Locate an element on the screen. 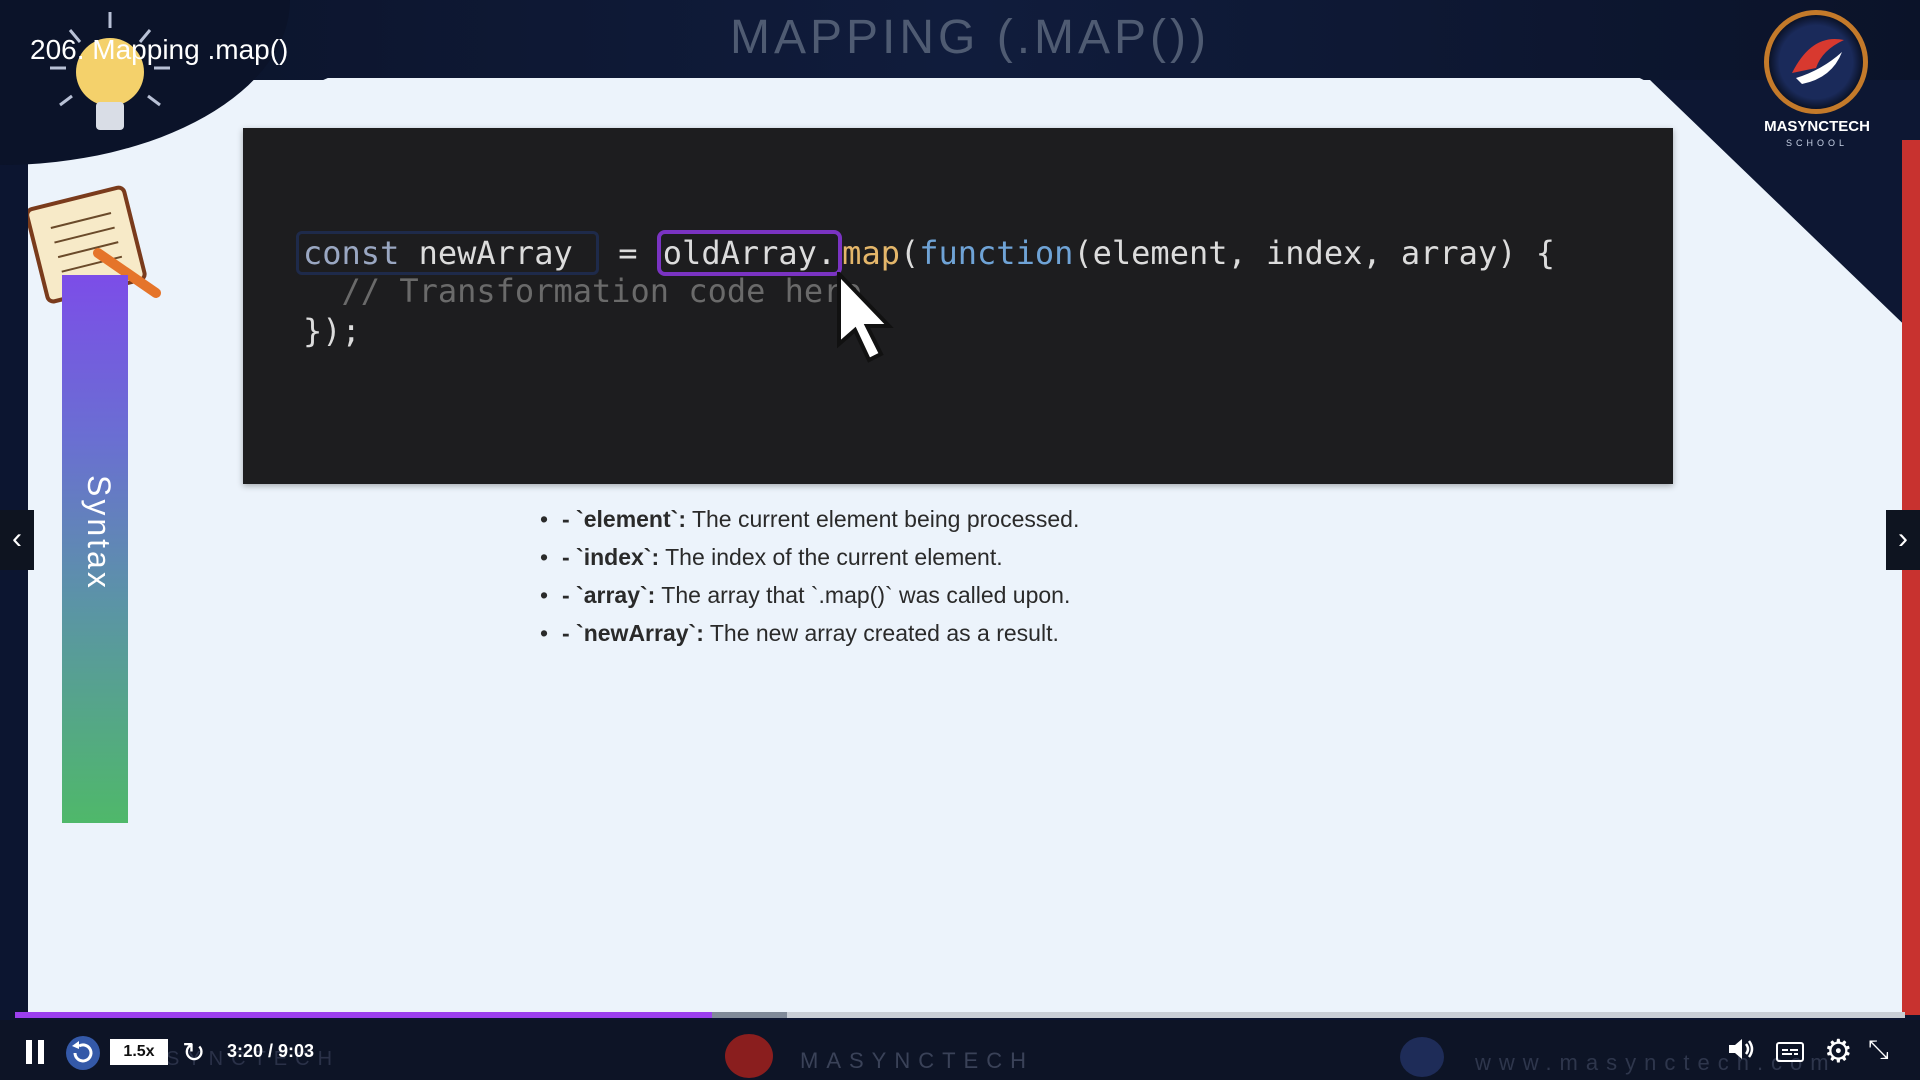 This screenshot has height=1080, width=1920. code-keyword-const: const is located at coordinates (351, 253).